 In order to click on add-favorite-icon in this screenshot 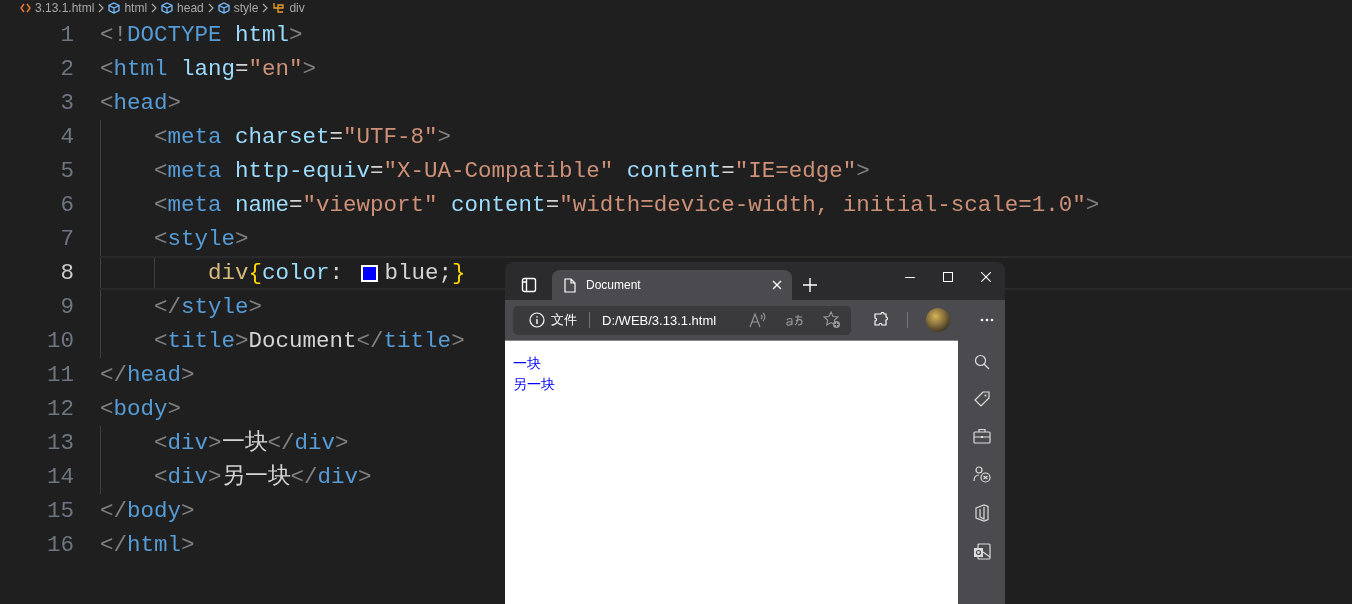, I will do `click(832, 320)`.